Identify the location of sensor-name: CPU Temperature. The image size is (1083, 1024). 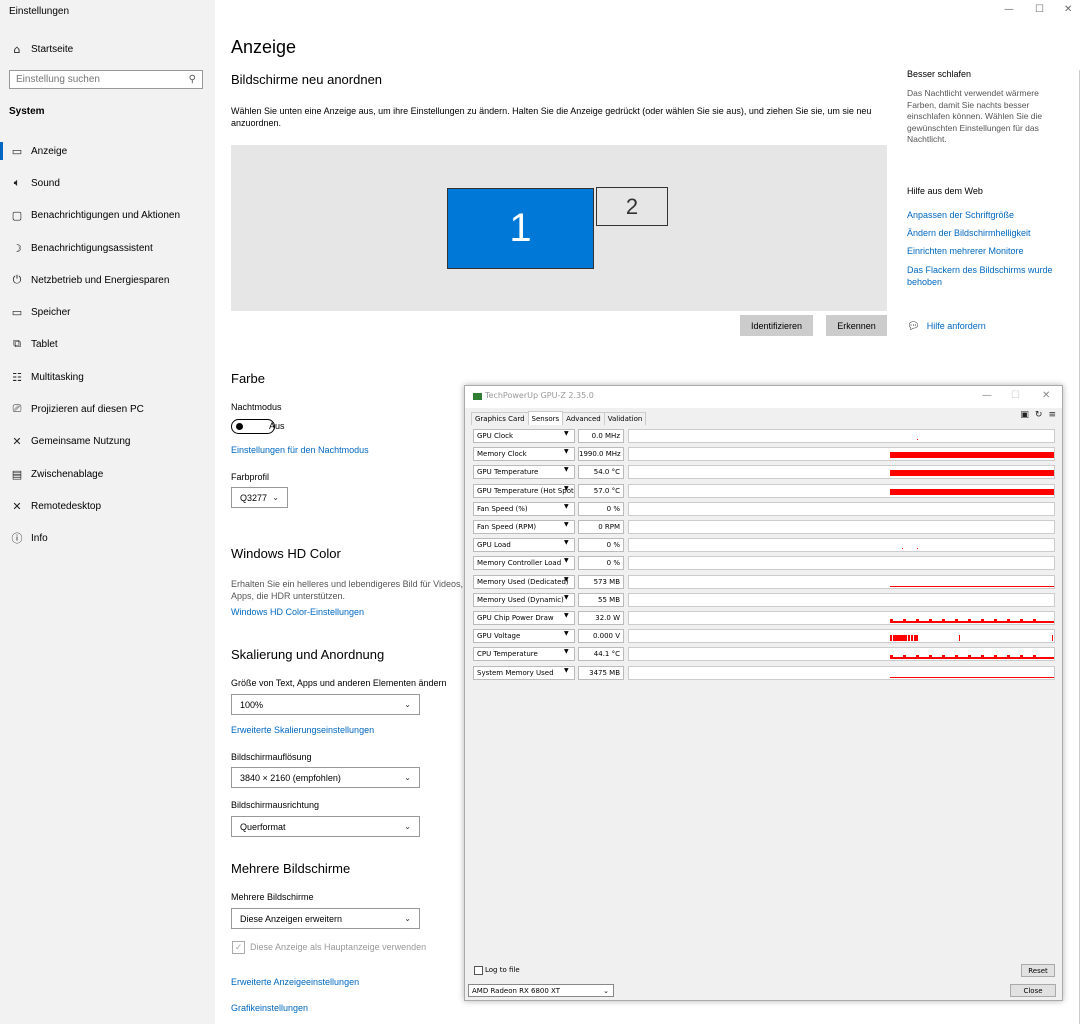
(524, 654).